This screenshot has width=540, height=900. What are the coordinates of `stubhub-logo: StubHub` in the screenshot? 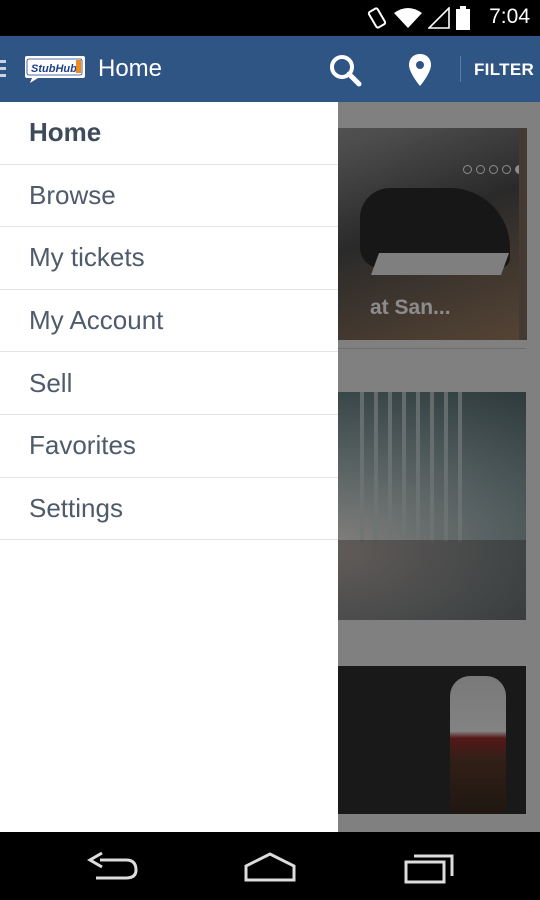 It's located at (55, 69).